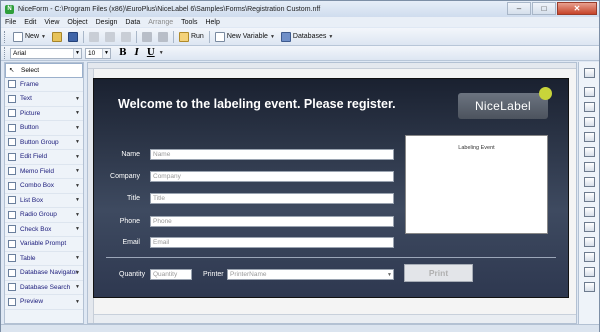 Image resolution: width=600 pixels, height=332 pixels. I want to click on font-select: Arial ▼, so click(46, 53).